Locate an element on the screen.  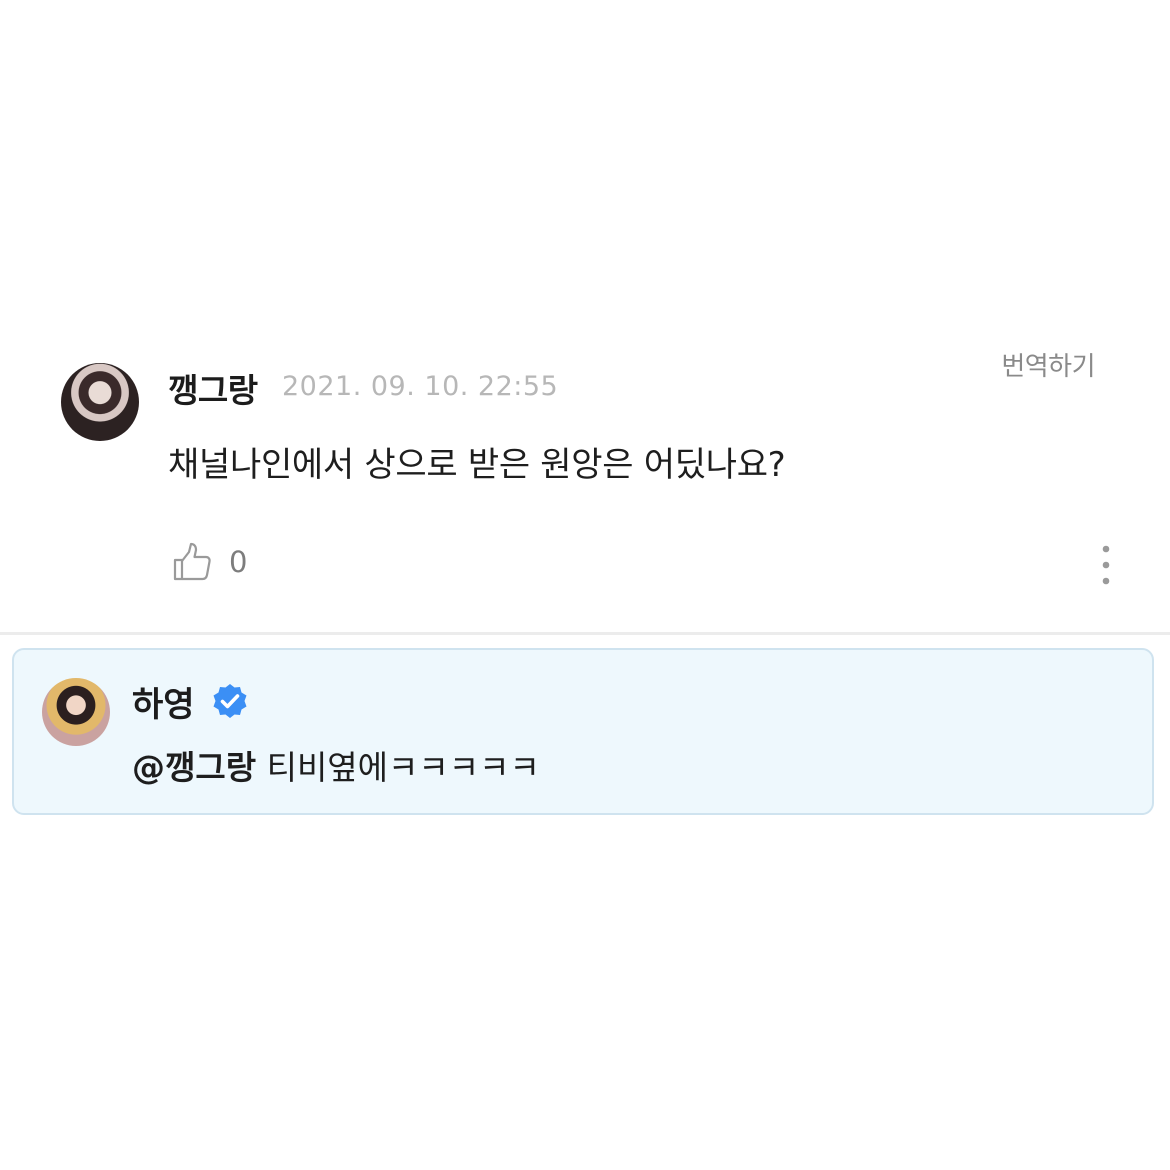
comment-username: 깽그랑 is located at coordinates (213, 388).